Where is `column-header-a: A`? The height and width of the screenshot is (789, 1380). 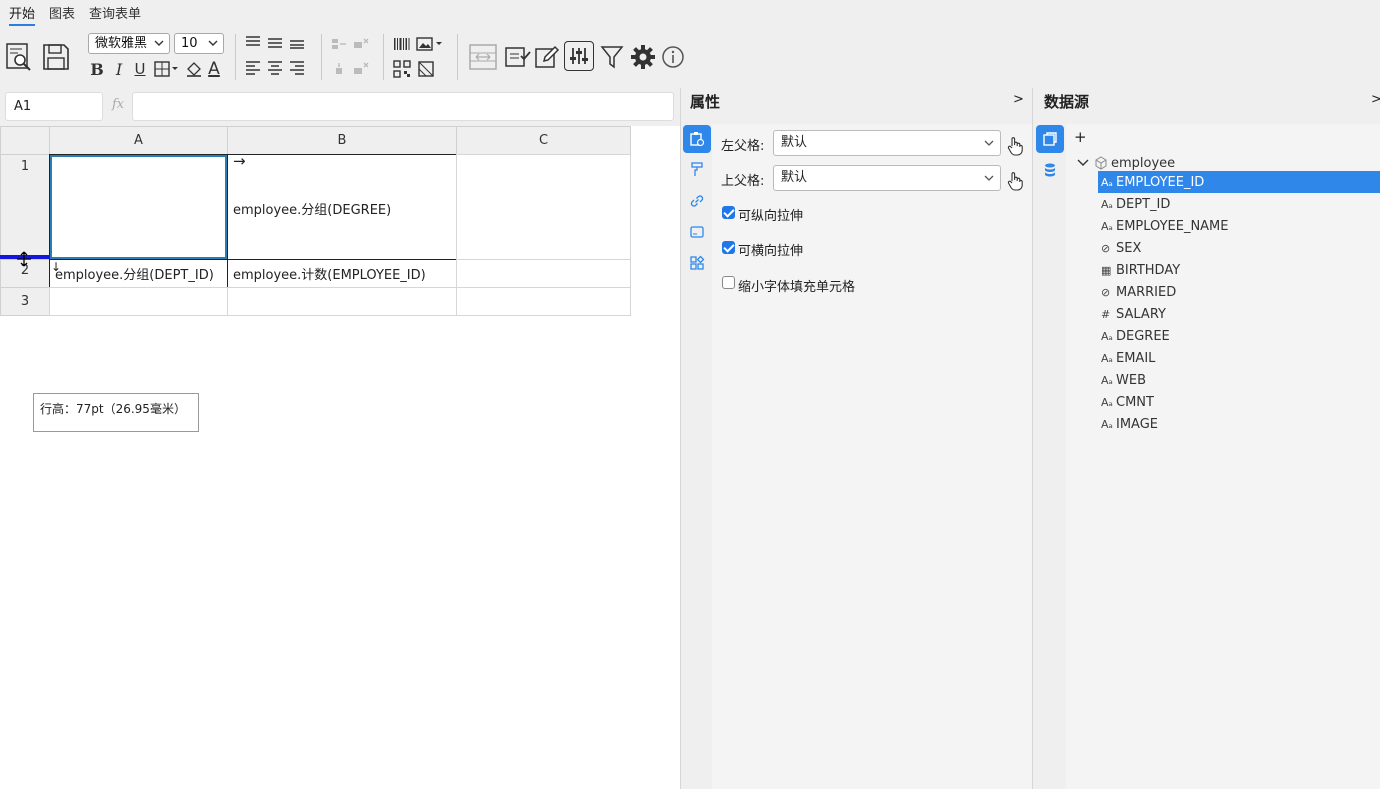
column-header-a: A is located at coordinates (138, 140).